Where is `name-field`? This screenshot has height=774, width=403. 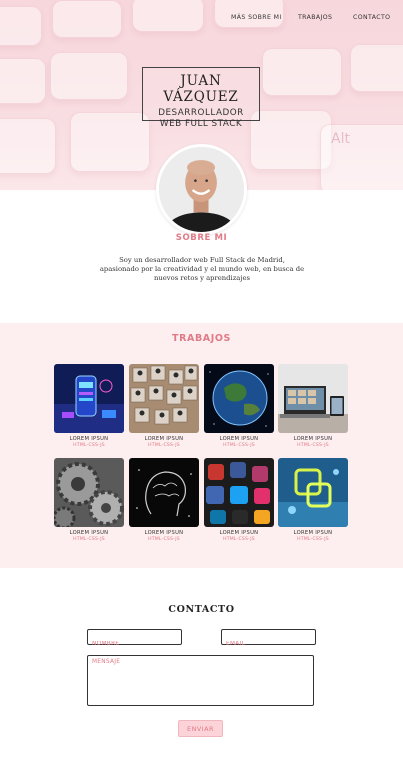
name-field is located at coordinates (134, 640).